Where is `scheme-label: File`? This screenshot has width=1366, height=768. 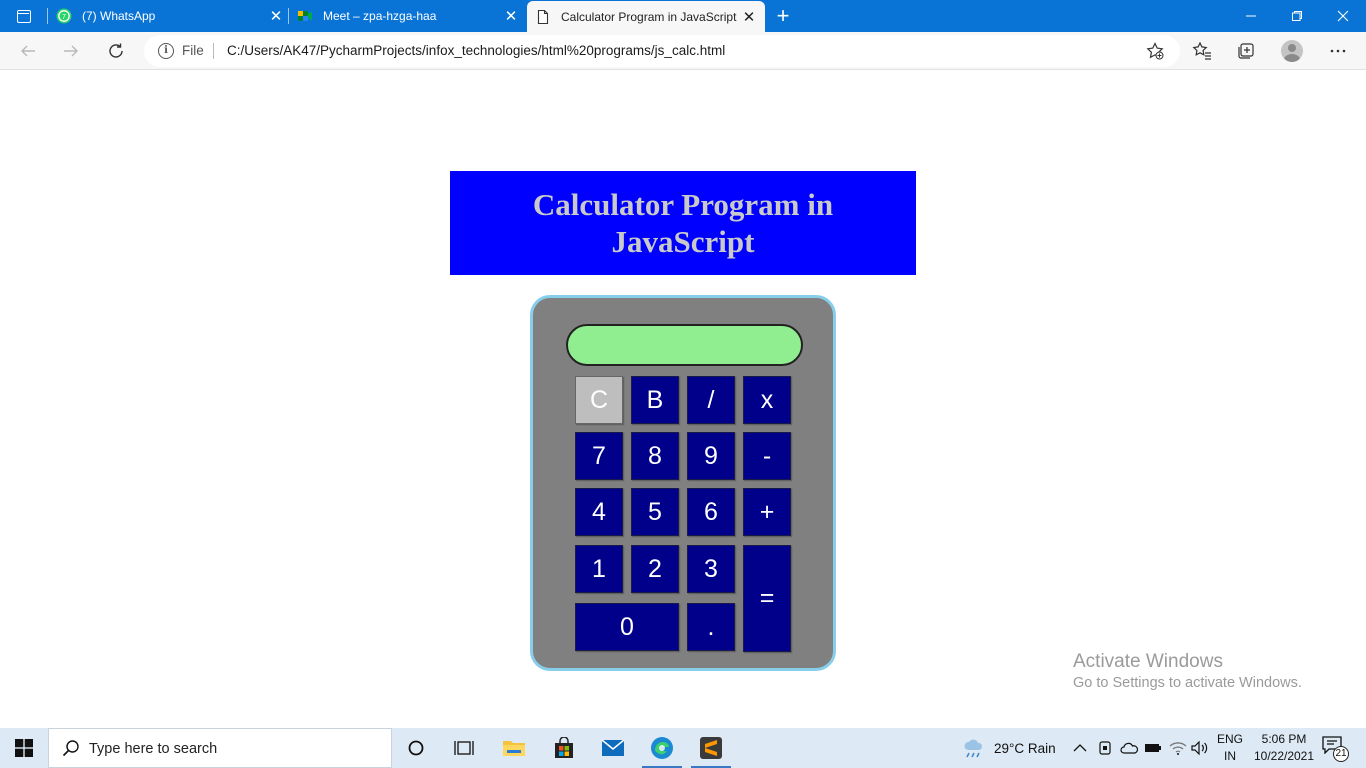
scheme-label: File is located at coordinates (193, 50).